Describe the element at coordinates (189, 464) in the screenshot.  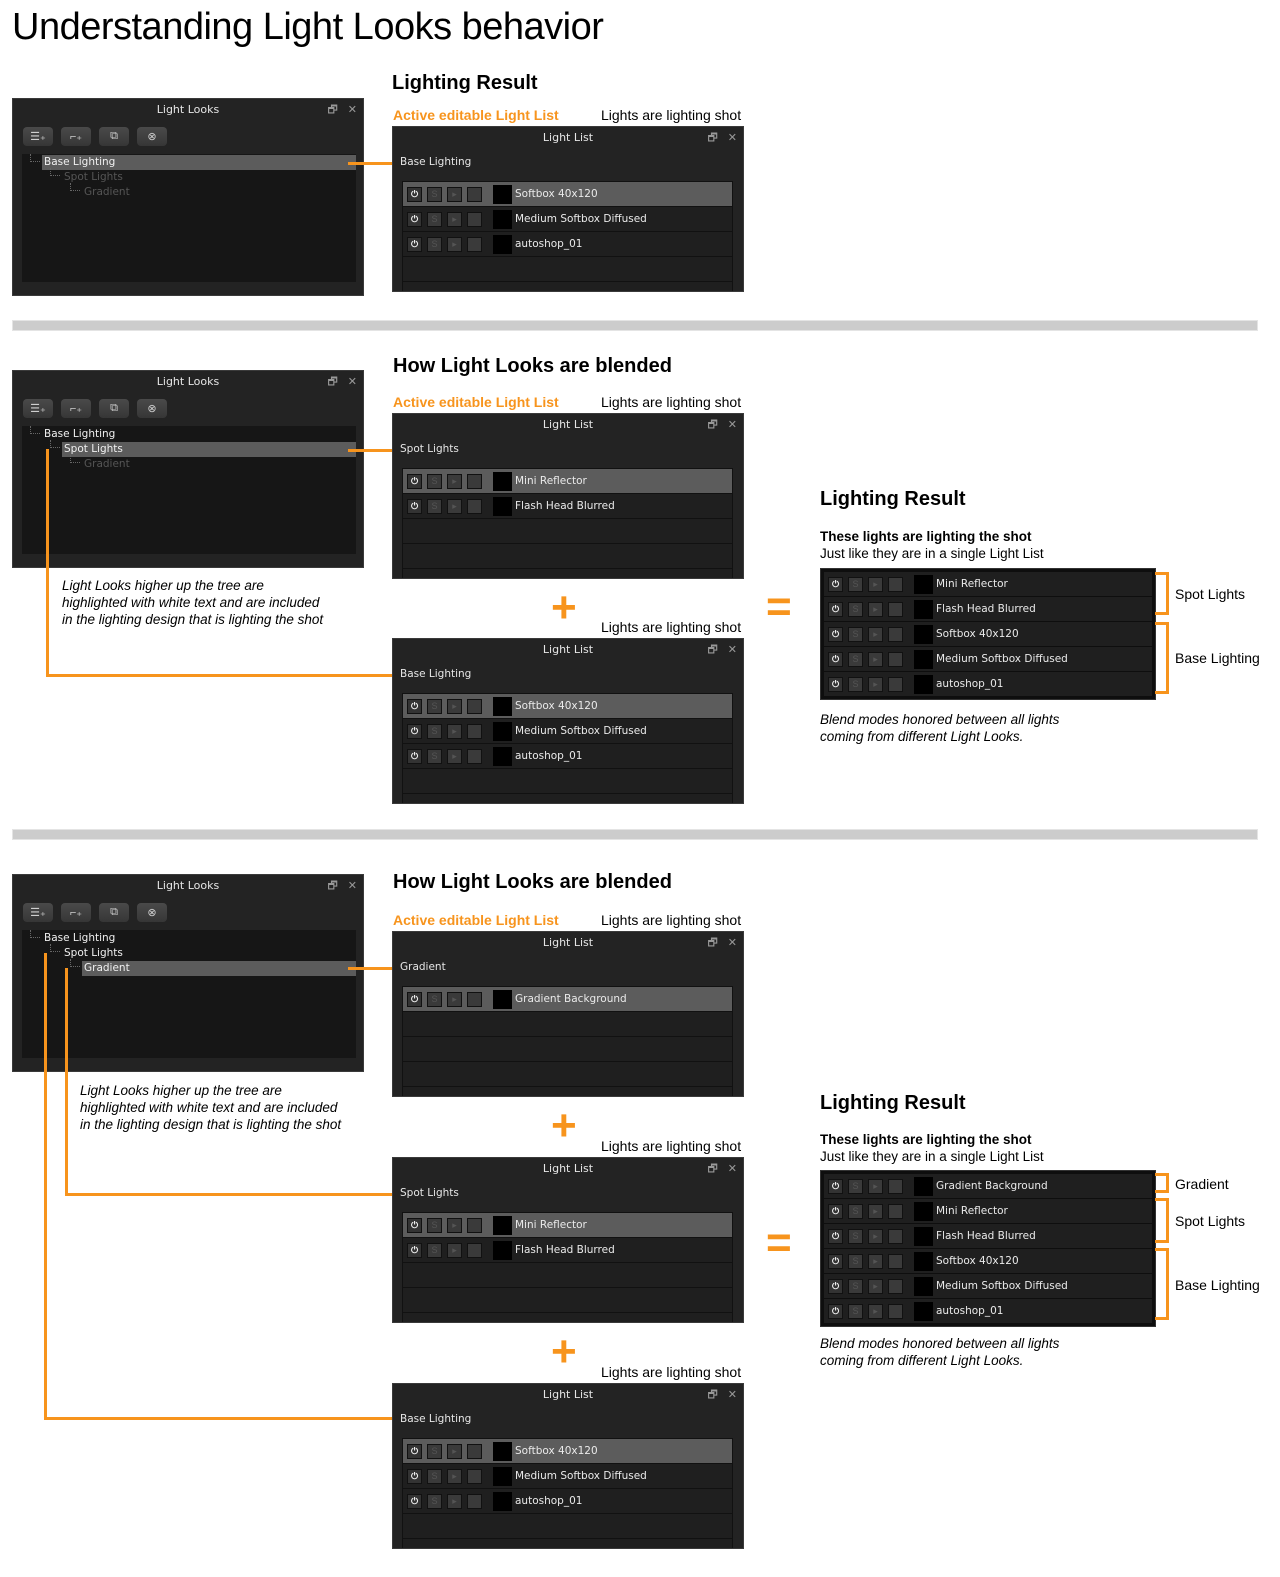
I see `tree-item-gradient: Gradient` at that location.